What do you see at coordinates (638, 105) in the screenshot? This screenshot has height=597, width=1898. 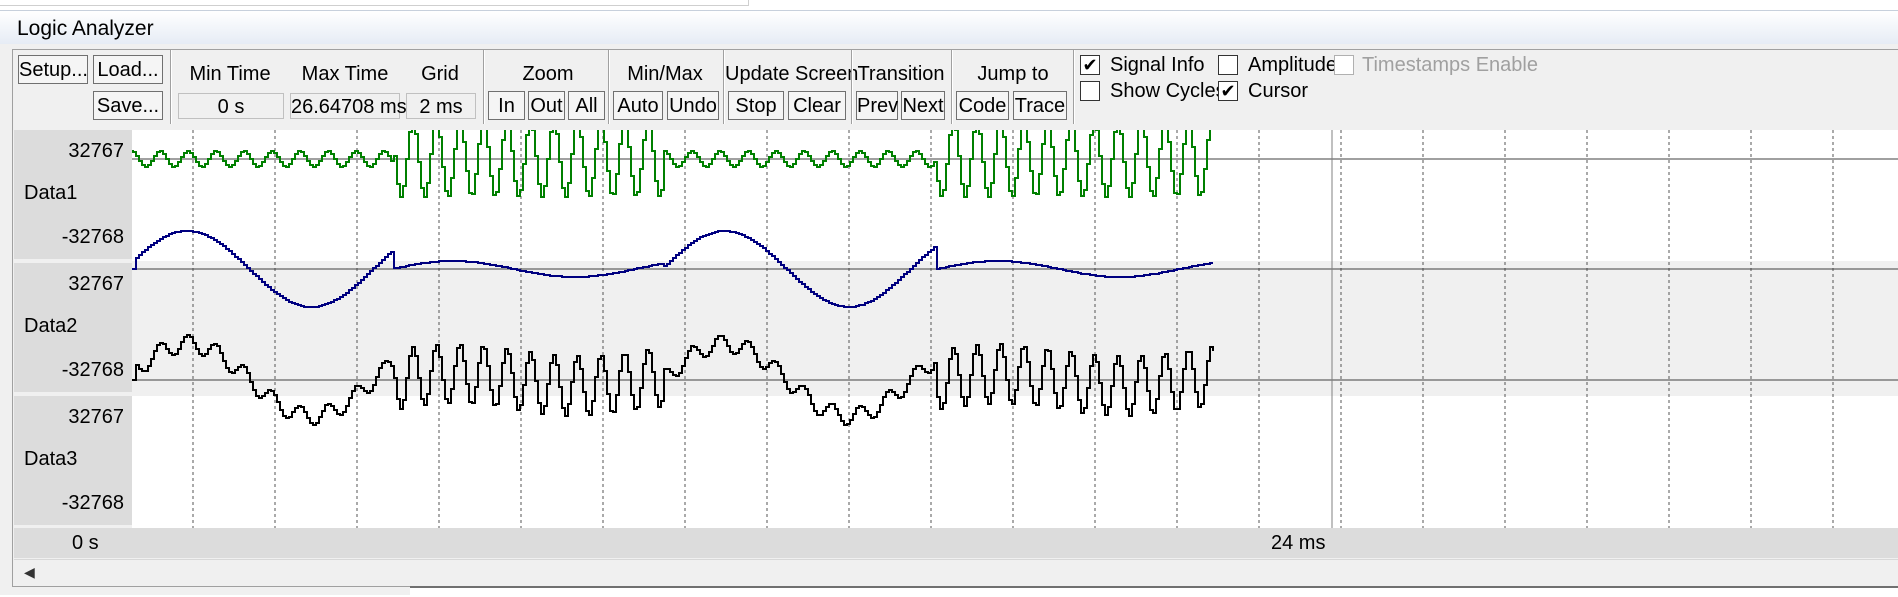 I see `minmax-auto-button: Auto` at bounding box center [638, 105].